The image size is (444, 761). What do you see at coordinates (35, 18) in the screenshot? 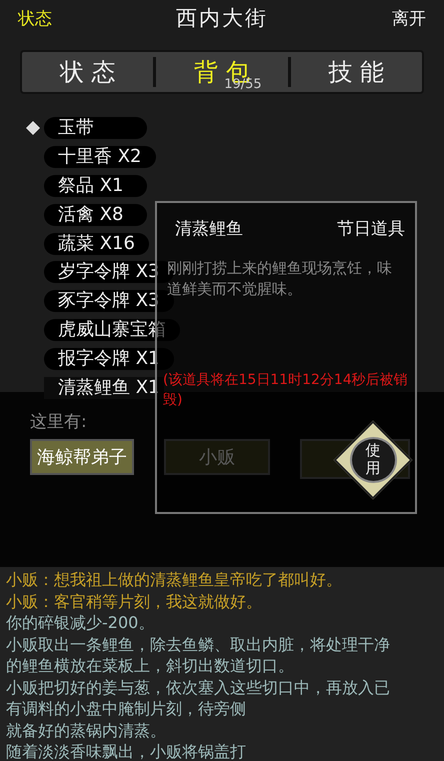
I see `status-link: 状态` at bounding box center [35, 18].